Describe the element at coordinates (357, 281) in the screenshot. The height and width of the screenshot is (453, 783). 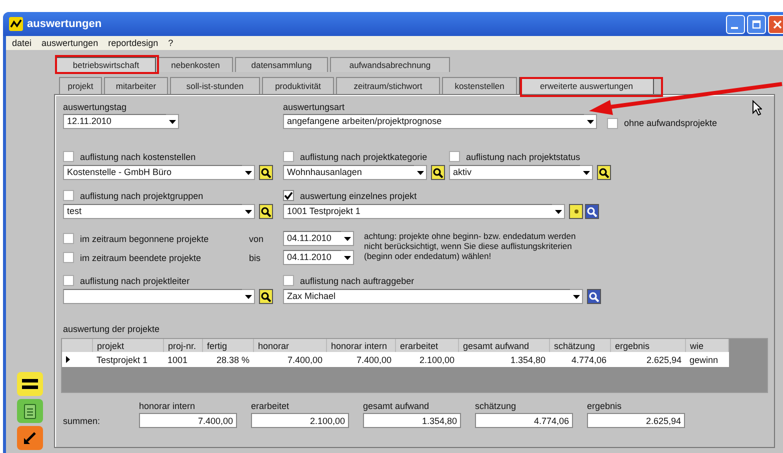
I see `checkbox-label: auflistung nach auftraggeber` at that location.